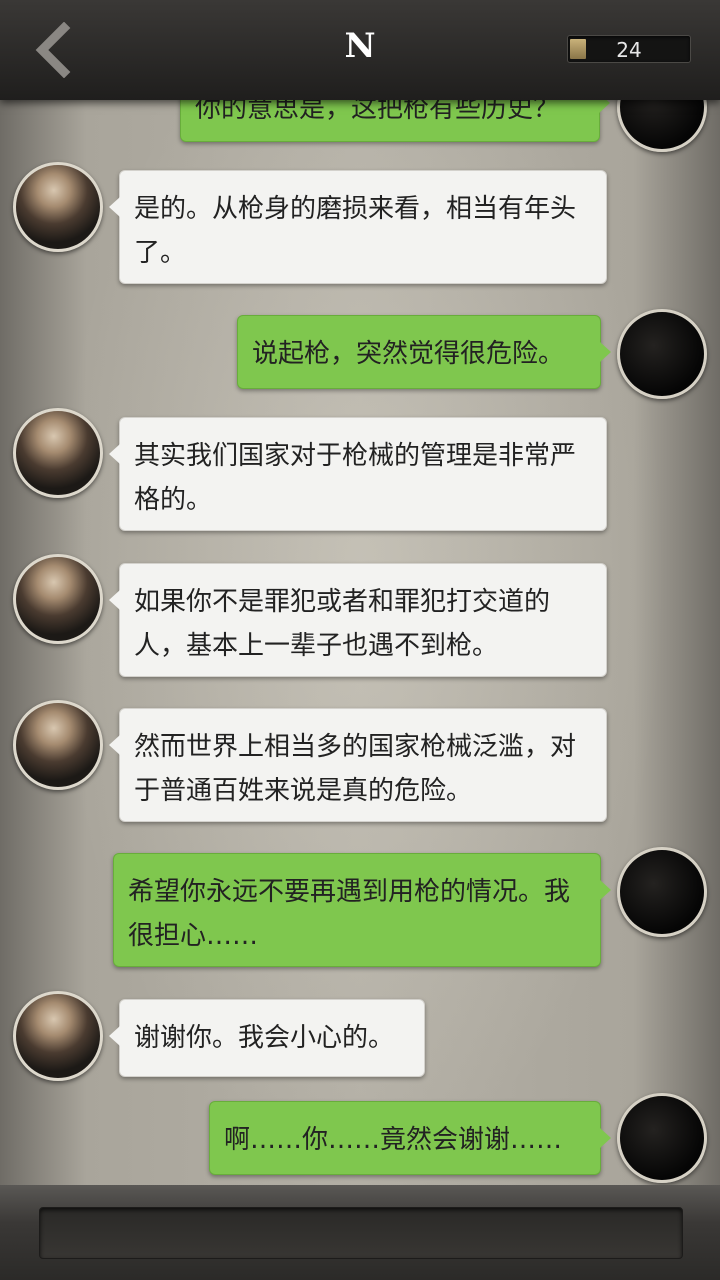 The image size is (720, 1280). I want to click on incoming-message-bubble: 如果你不是罪犯或者和罪犯打交道的人，基本上一辈子也遇不到枪。, so click(358, 620).